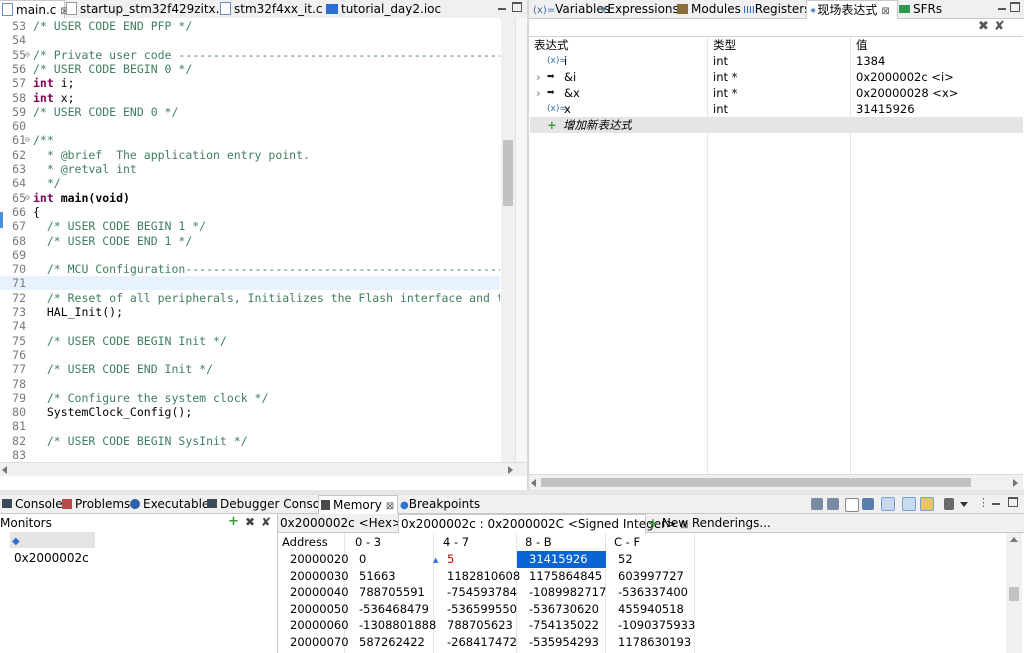 The image size is (1024, 653). I want to click on memory-value: -268417472, so click(482, 642).